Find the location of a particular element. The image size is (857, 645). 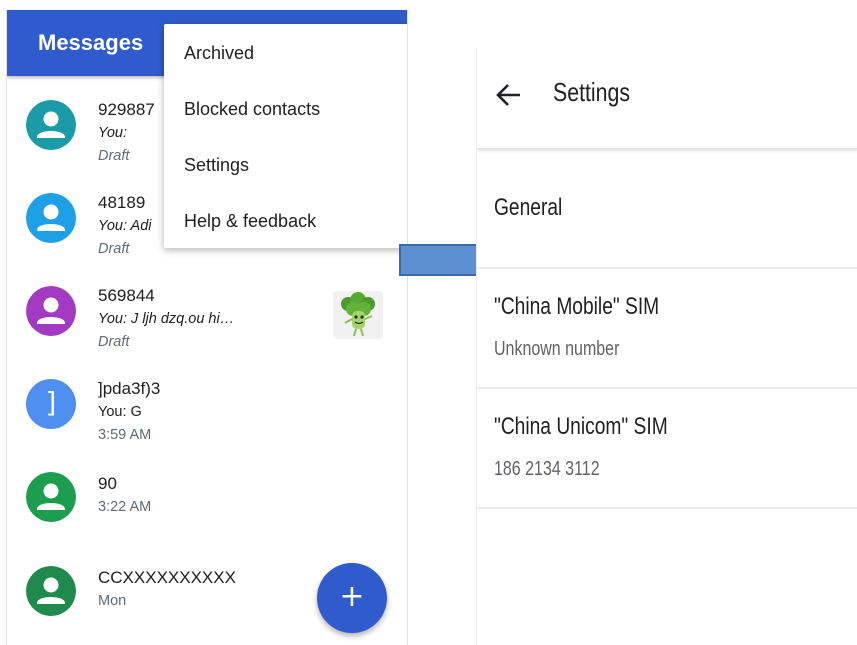

menu-item-label: Settings is located at coordinates (217, 165).